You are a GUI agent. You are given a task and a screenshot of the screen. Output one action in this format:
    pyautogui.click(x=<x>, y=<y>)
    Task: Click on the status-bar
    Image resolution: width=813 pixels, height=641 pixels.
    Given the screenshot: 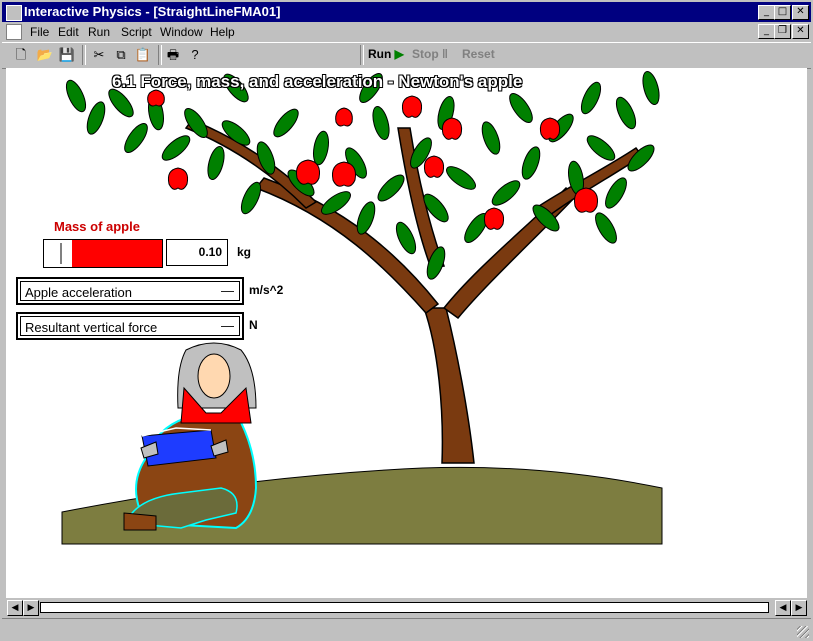 What is the action you would take?
    pyautogui.click(x=406, y=629)
    